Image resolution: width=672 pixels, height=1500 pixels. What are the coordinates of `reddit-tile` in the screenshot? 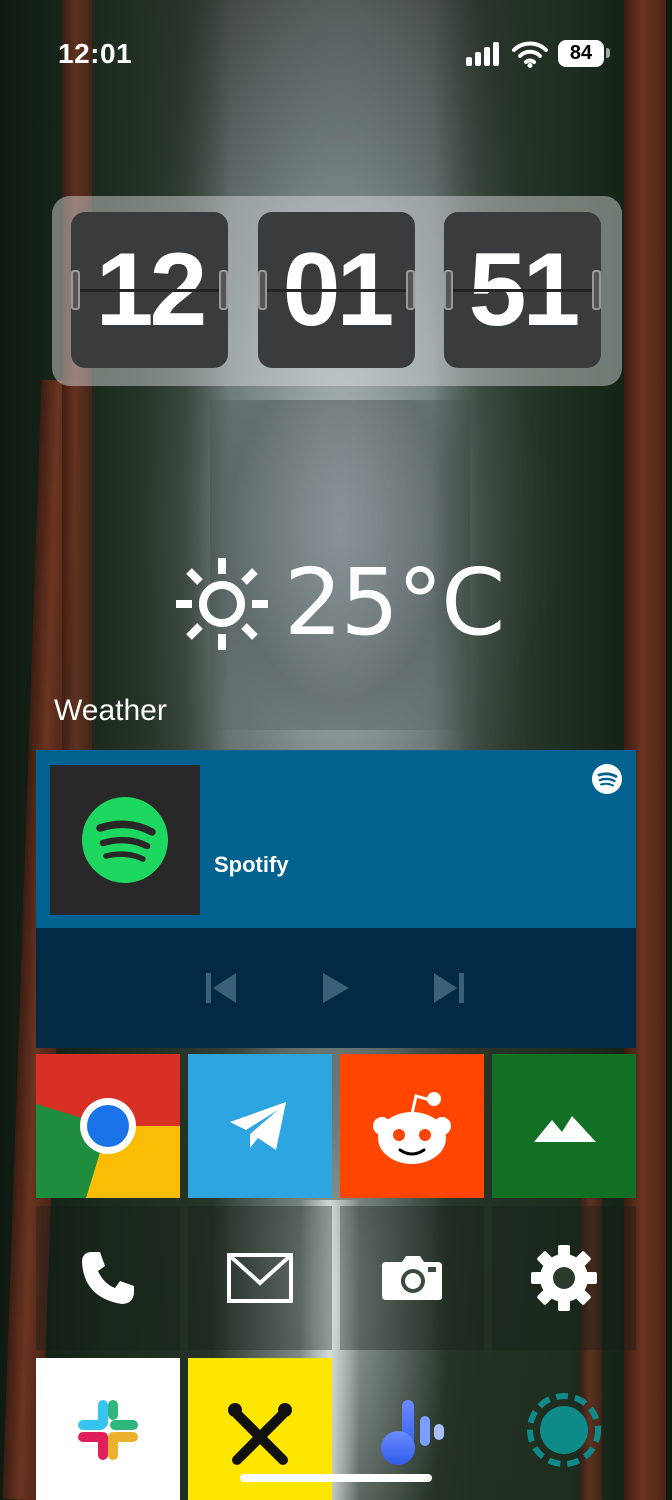 It's located at (412, 1126).